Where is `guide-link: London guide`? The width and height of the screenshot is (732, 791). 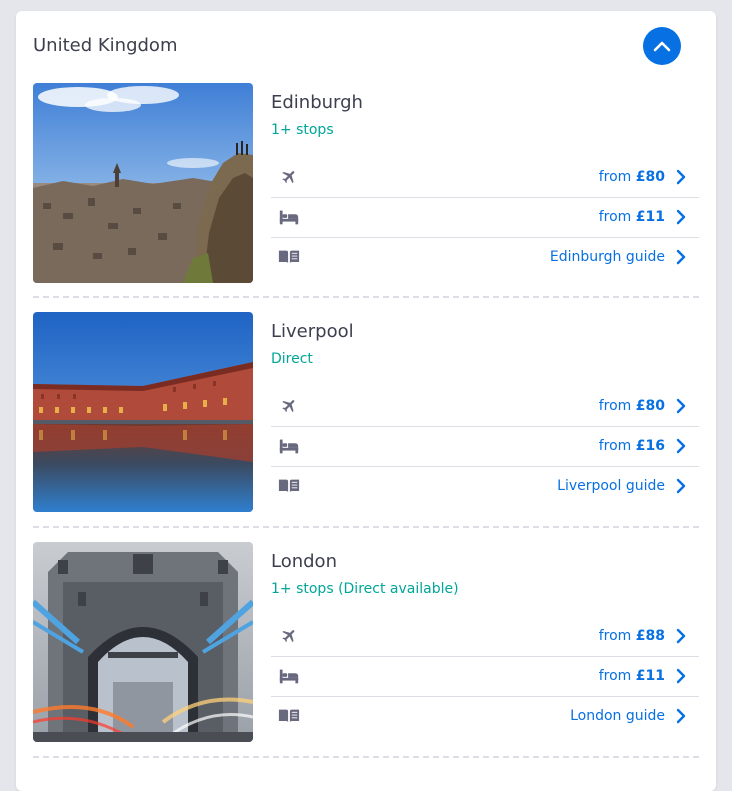
guide-link: London guide is located at coordinates (617, 716).